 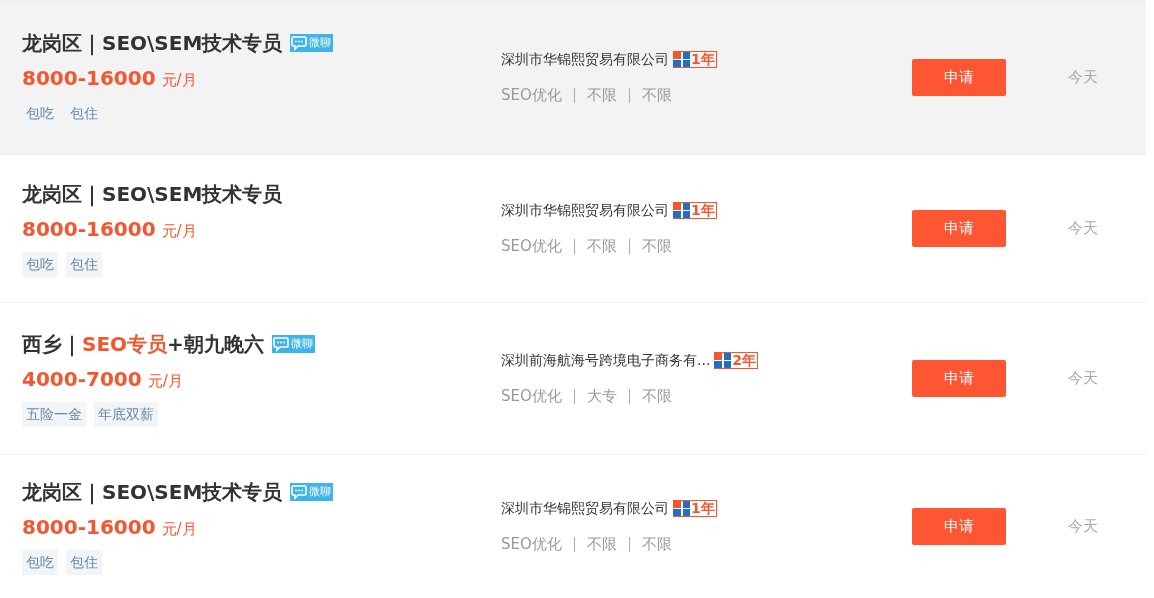 I want to click on requirement-text: 大专, so click(x=601, y=396).